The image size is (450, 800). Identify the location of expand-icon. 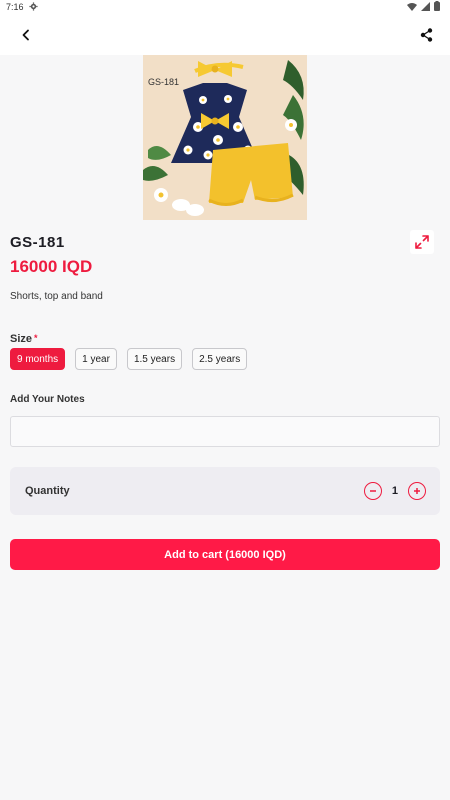
(422, 242).